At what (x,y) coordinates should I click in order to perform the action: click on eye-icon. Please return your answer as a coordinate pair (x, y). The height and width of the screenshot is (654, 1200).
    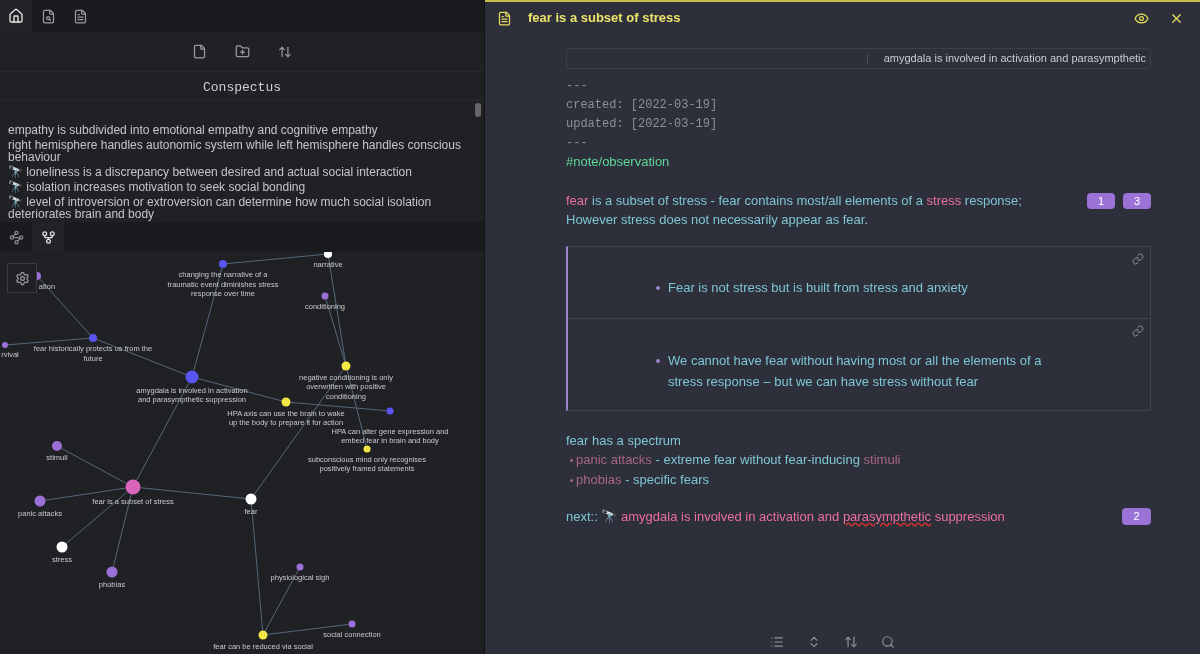
    Looking at the image, I should click on (1141, 18).